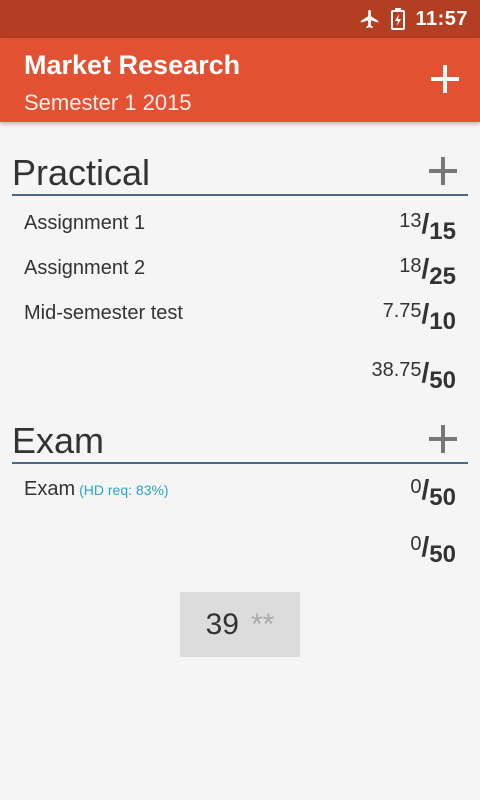 The width and height of the screenshot is (480, 800). What do you see at coordinates (85, 268) in the screenshot?
I see `item-label: Assignment 2` at bounding box center [85, 268].